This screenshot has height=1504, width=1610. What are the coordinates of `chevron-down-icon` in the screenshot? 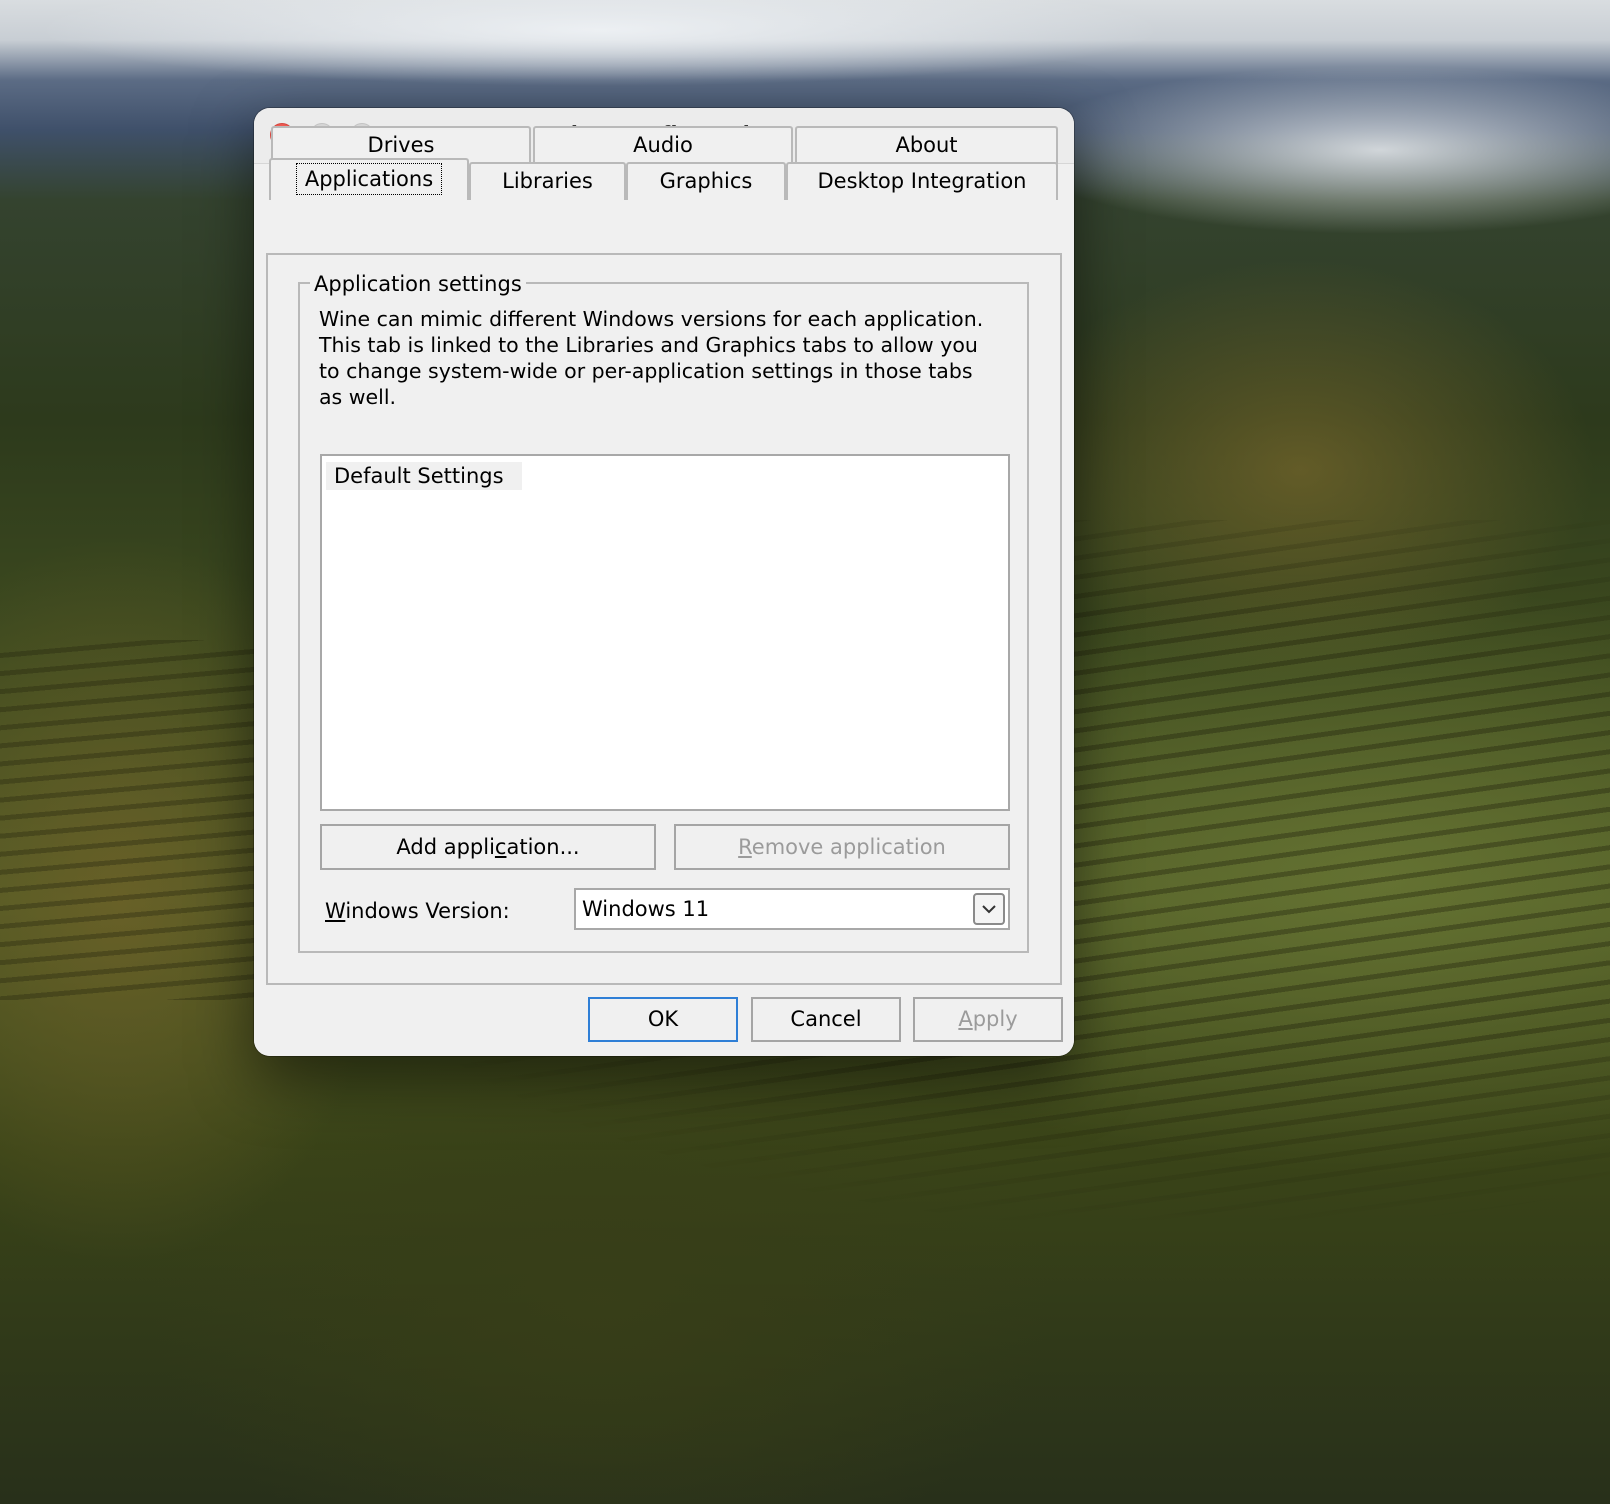 It's located at (989, 909).